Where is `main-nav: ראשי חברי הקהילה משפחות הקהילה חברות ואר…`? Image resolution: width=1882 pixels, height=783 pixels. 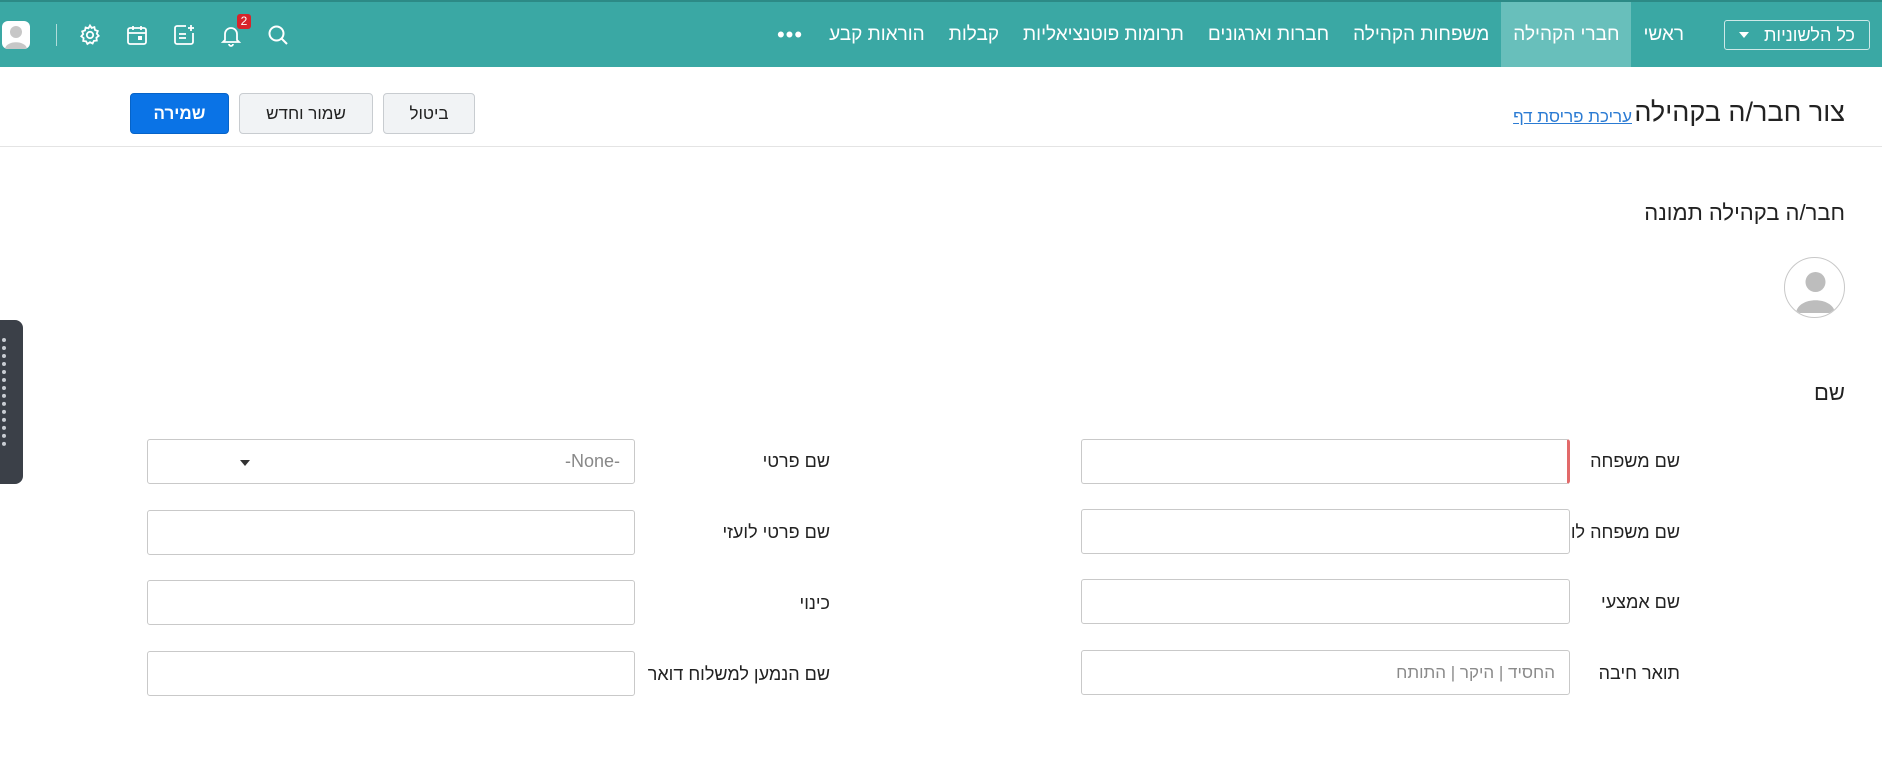 main-nav: ראשי חברי הקהילה משפחות הקהילה חברות ואר… is located at coordinates (1229, 34).